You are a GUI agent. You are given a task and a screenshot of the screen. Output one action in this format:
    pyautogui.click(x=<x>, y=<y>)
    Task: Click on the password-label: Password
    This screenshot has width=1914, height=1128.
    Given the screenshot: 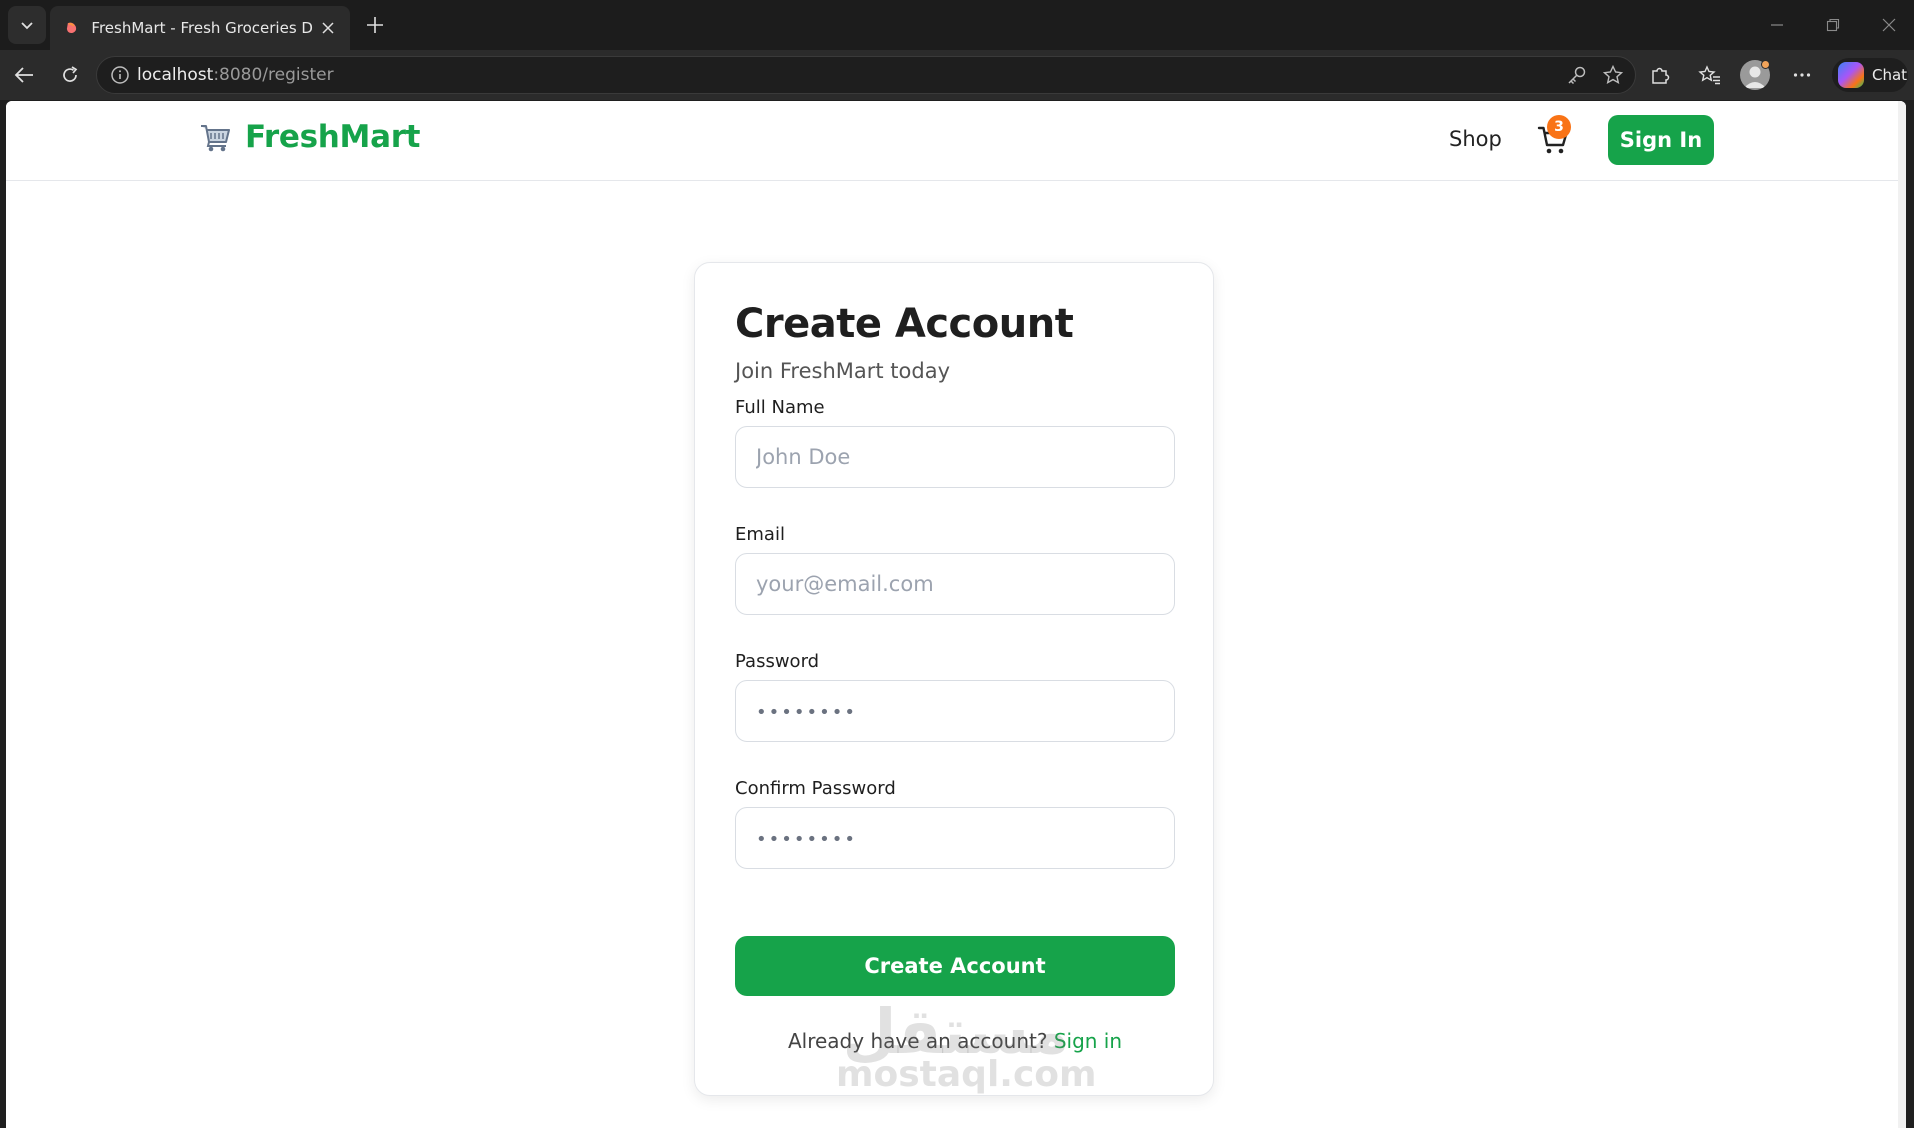 What is the action you would take?
    pyautogui.click(x=777, y=661)
    